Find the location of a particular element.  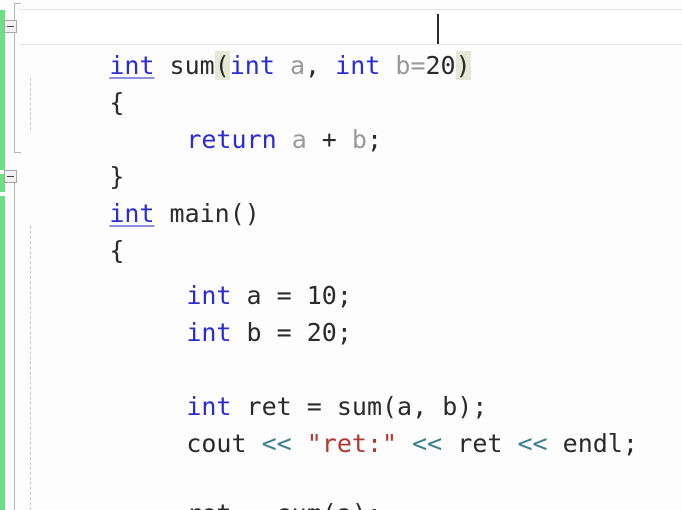

code-line-14-text: ret = sum(a); is located at coordinates (239, 484).